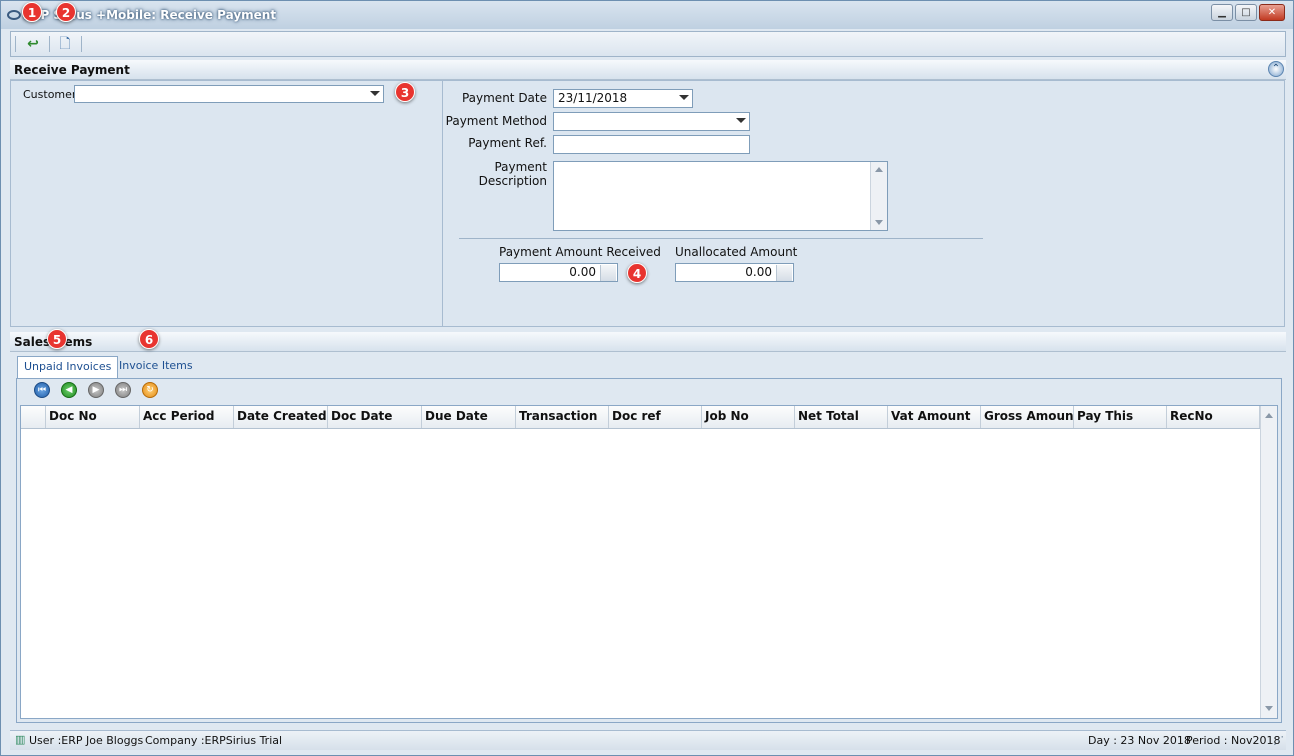 The image size is (1294, 756). I want to click on payment-amount-received-value: 0.00, so click(582, 272).